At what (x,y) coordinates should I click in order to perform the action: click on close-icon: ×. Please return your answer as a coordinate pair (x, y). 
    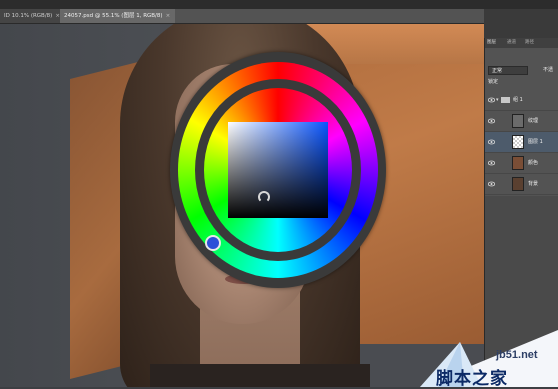
    Looking at the image, I should click on (168, 16).